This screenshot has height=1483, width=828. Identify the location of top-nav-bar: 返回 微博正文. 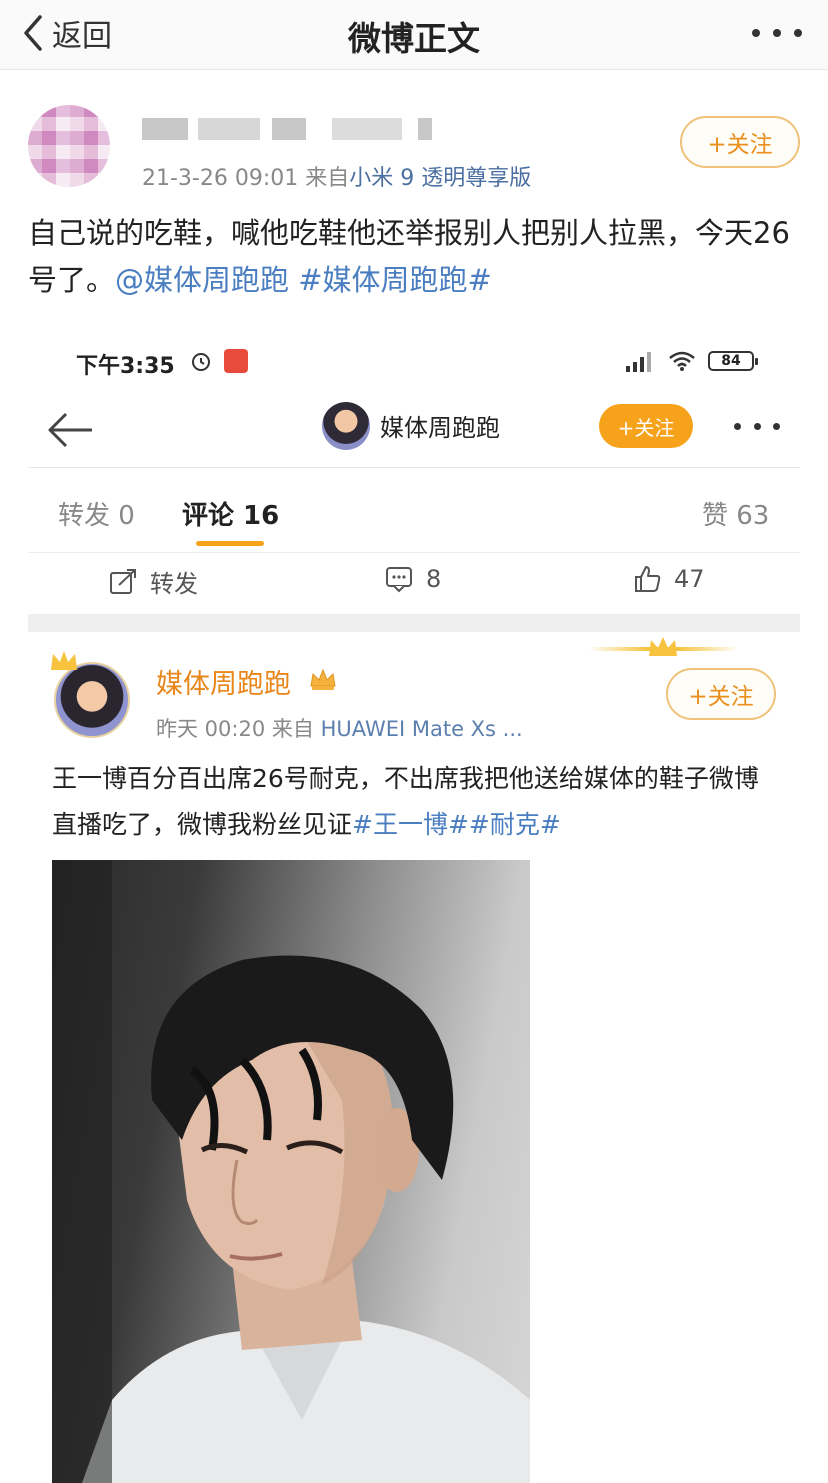
(414, 35).